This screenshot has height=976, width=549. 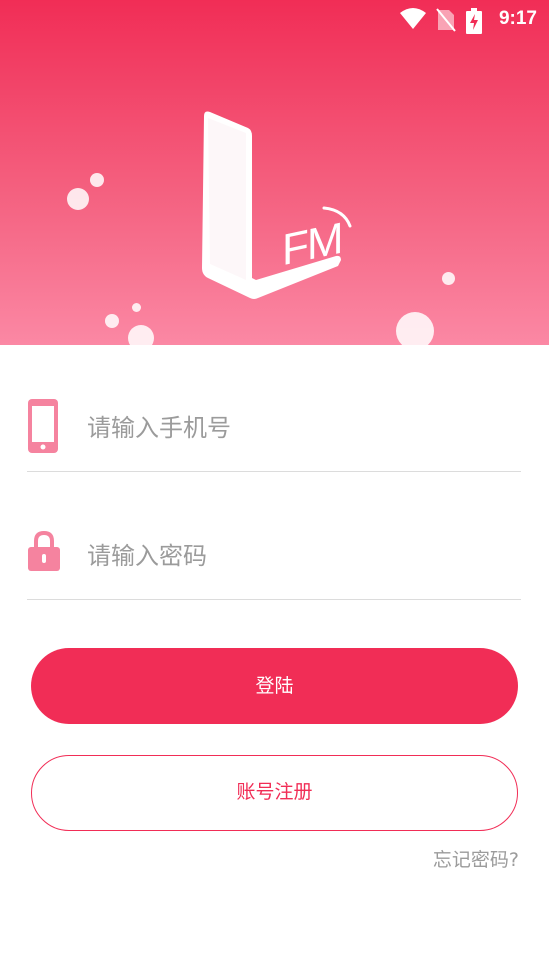 I want to click on lock-icon, so click(x=44, y=553).